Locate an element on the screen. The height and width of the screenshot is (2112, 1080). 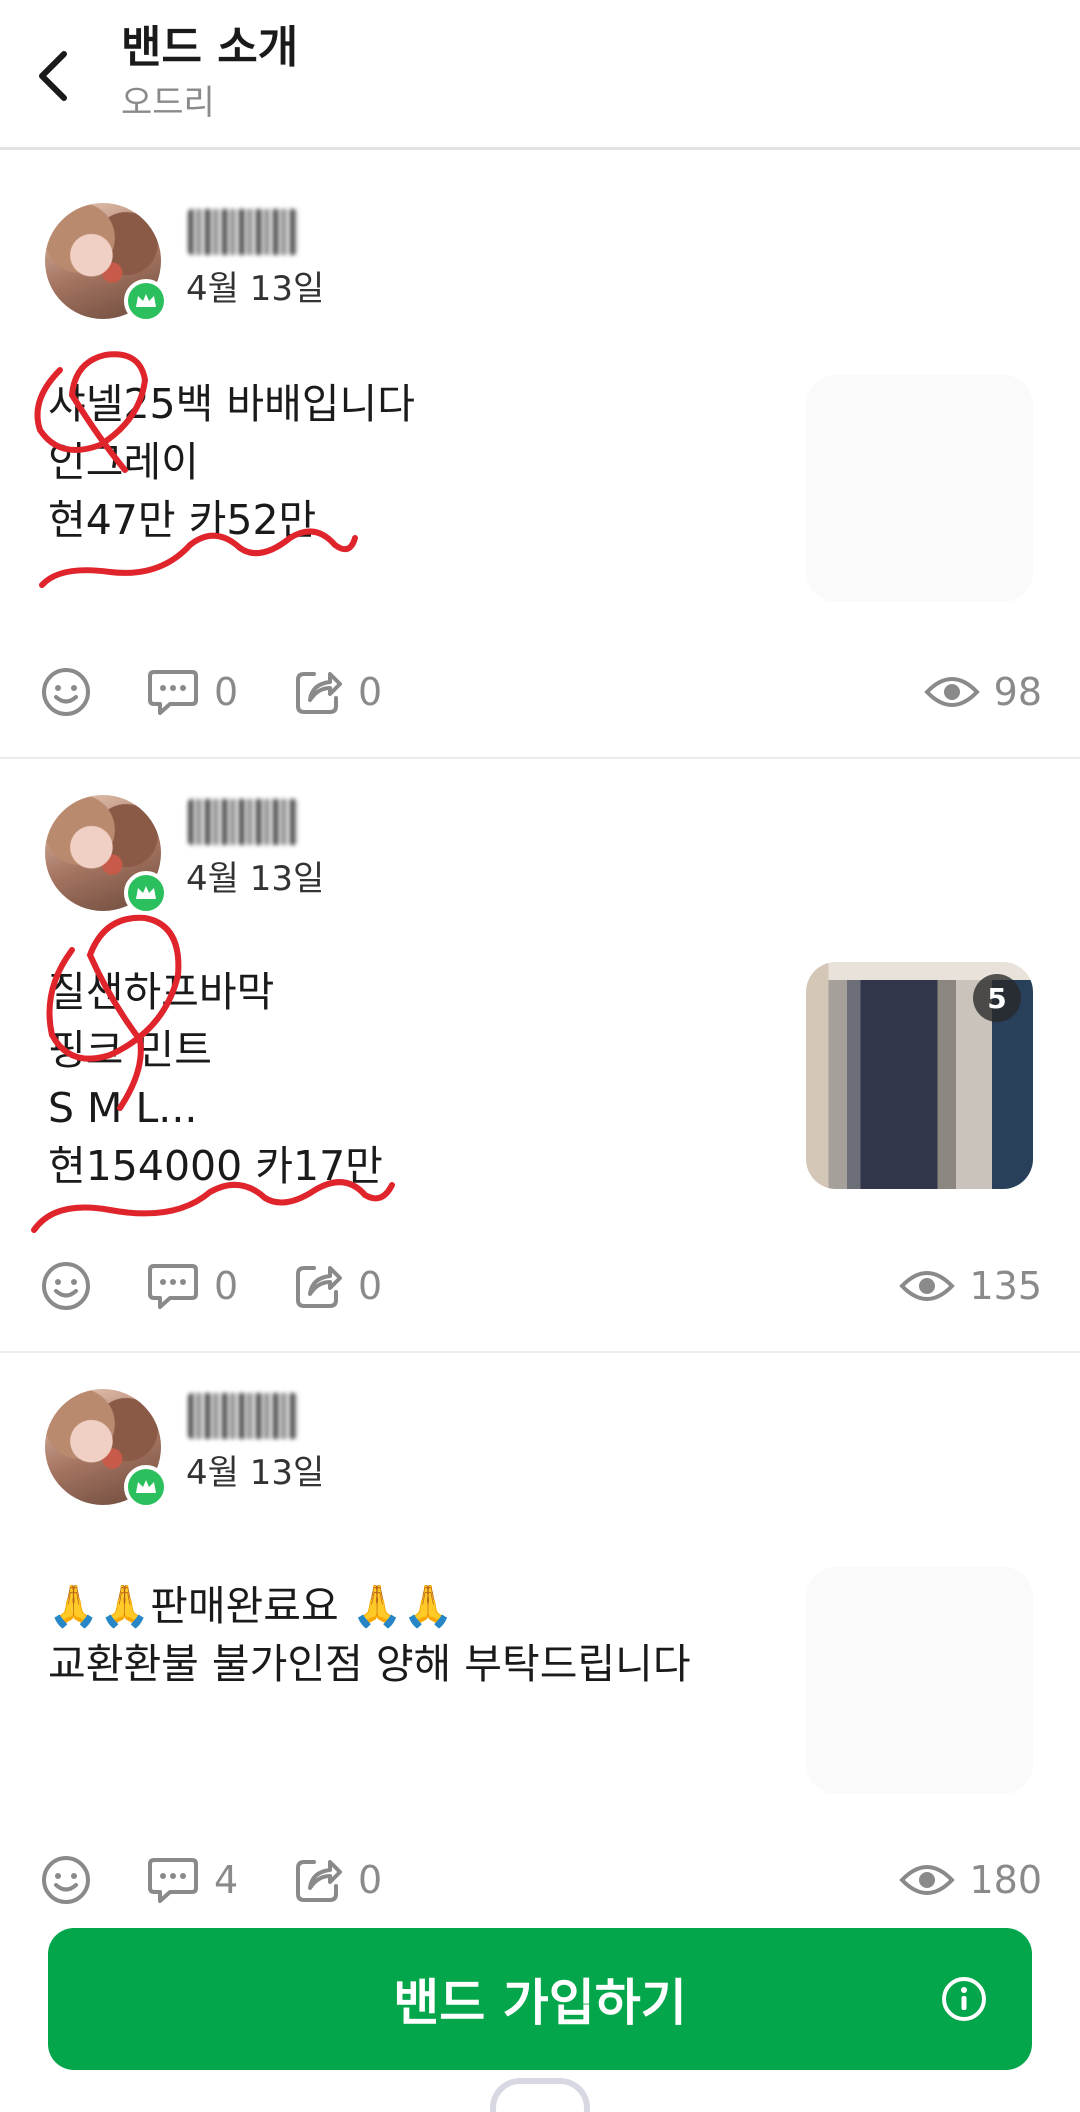
bottom-nav-peek is located at coordinates (540, 2095).